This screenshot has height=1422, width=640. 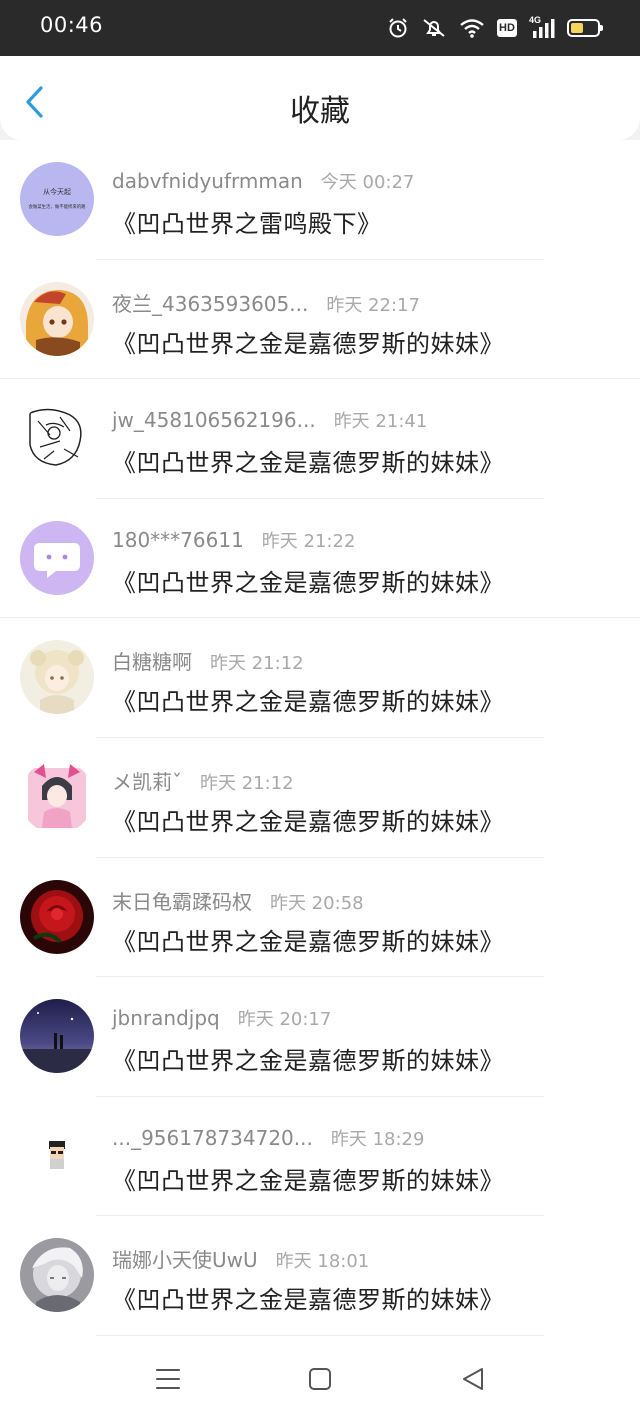 I want to click on signal-icon: 4G, so click(x=542, y=27).